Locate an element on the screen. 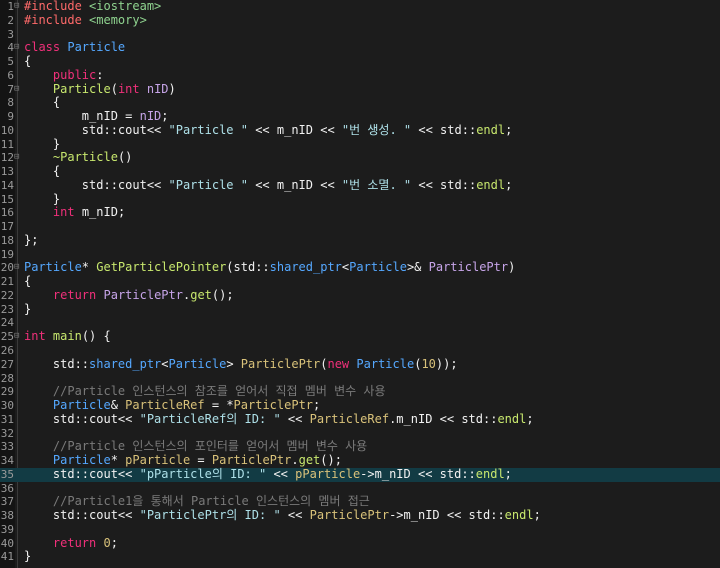  code-line: 11 } is located at coordinates (360, 144).